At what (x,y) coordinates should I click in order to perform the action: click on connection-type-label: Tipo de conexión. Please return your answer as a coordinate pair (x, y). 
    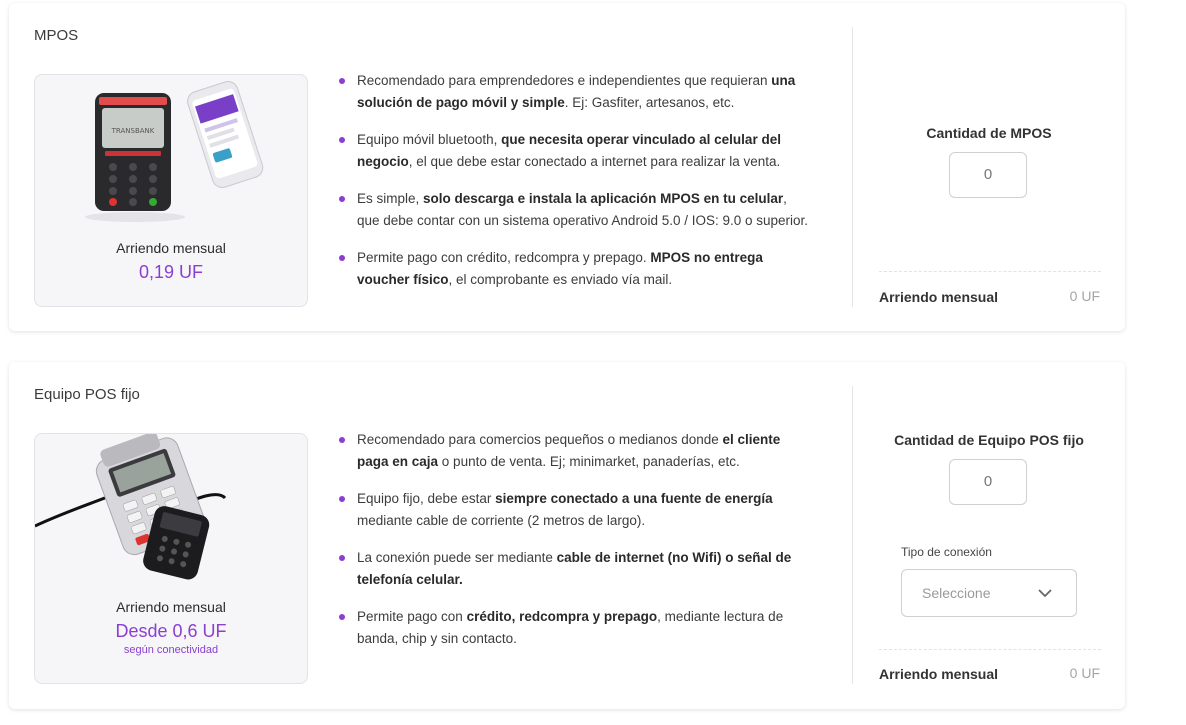
    Looking at the image, I should click on (946, 552).